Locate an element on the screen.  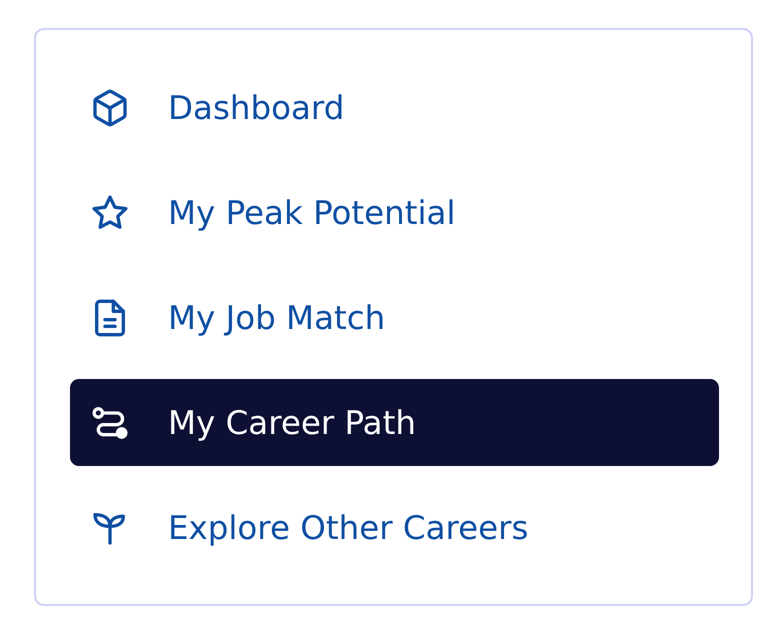
nav-item: My Job Match is located at coordinates (394, 317).